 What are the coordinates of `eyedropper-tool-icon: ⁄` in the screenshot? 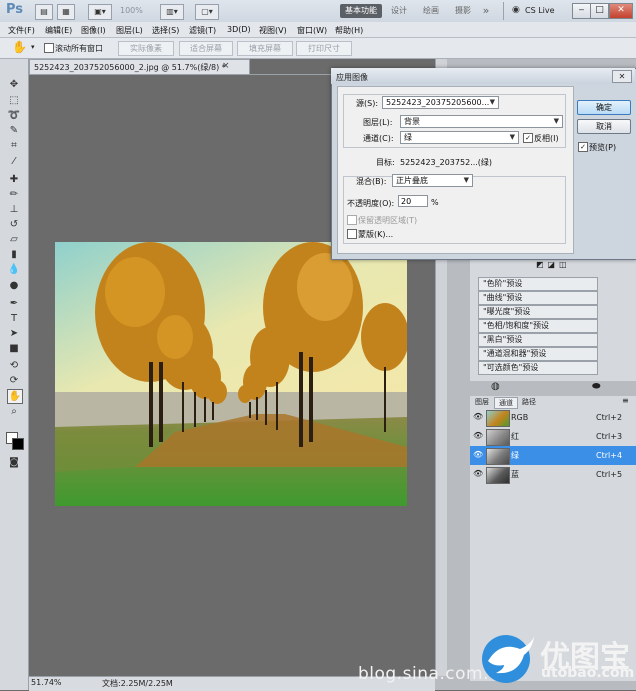 It's located at (14, 161).